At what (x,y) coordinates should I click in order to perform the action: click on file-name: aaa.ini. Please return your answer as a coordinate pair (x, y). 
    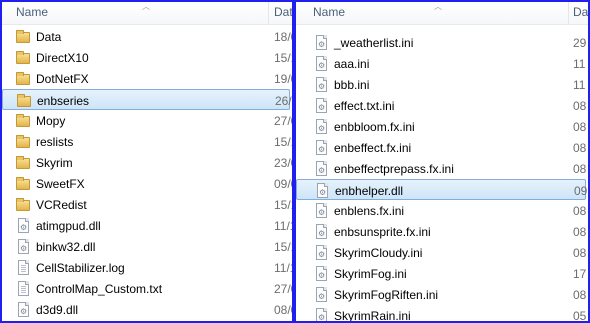
    Looking at the image, I should click on (352, 64).